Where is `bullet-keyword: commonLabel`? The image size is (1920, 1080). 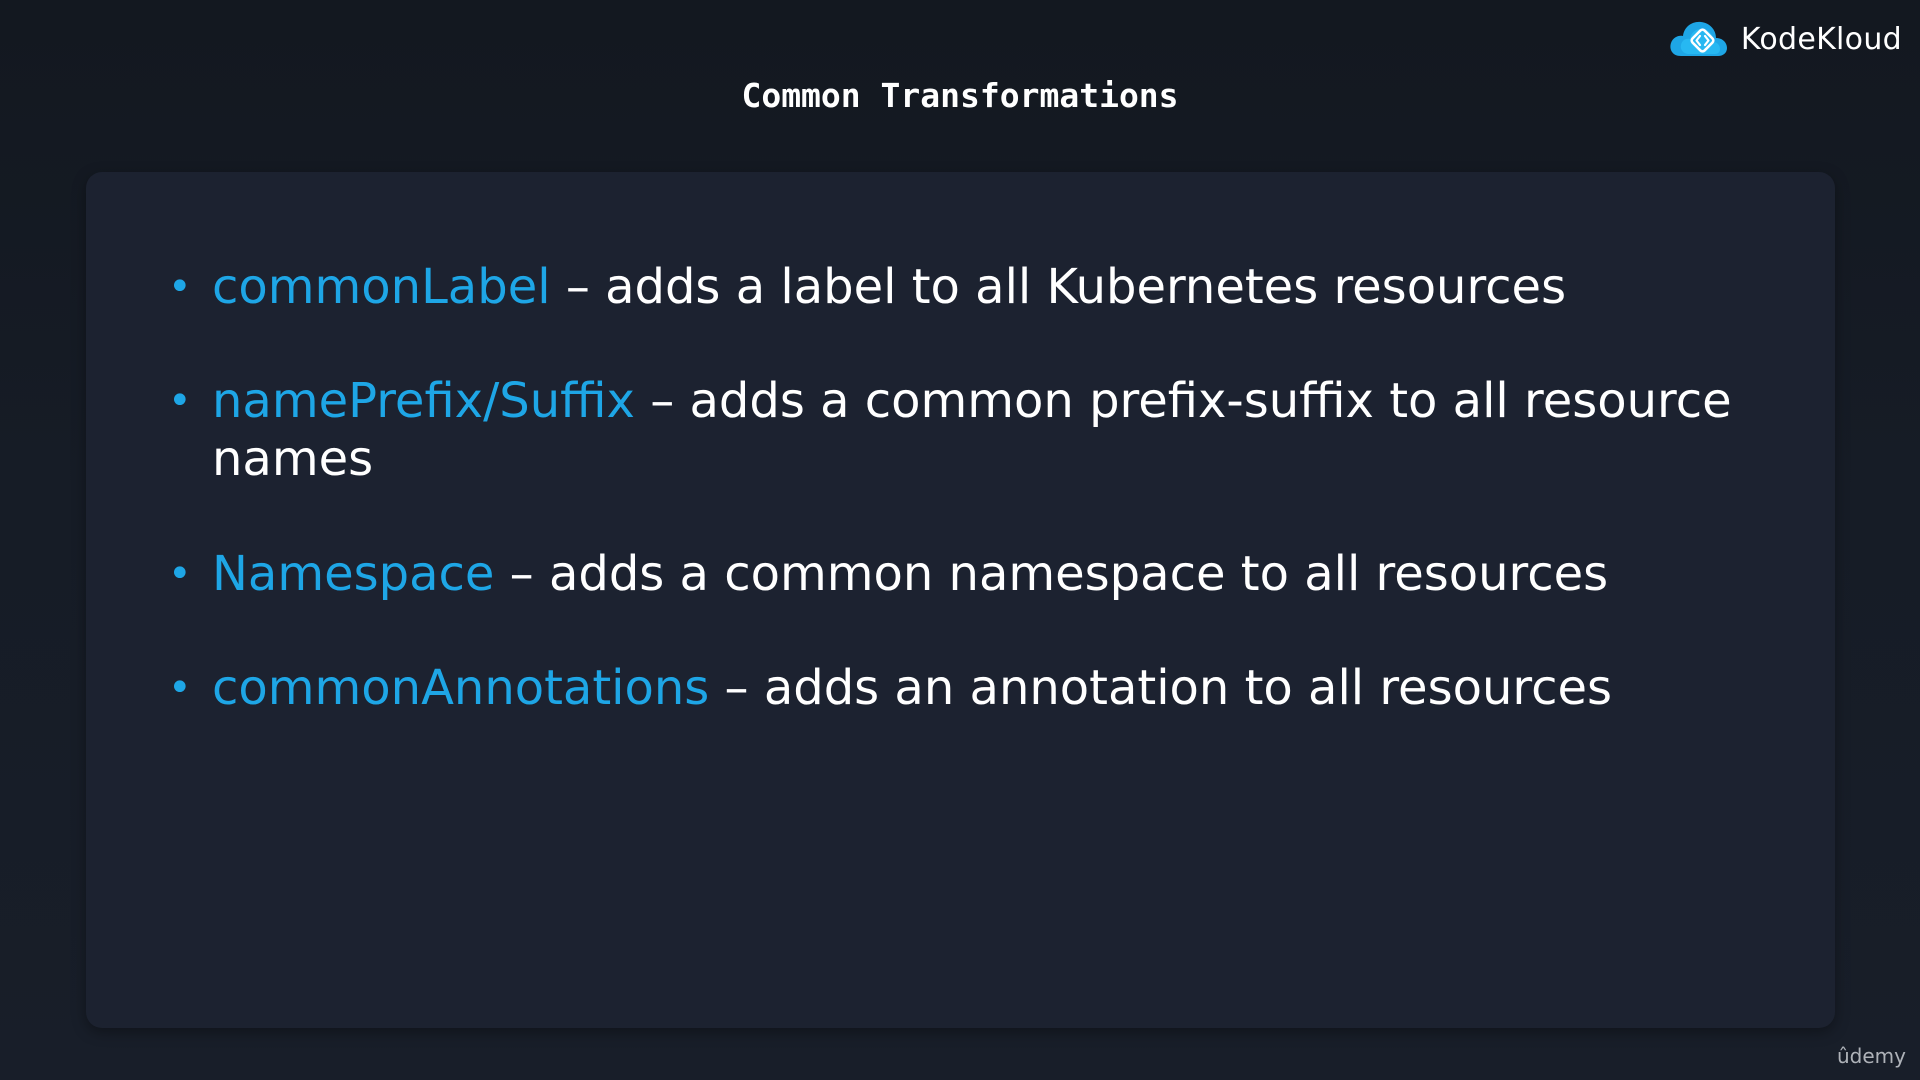 bullet-keyword: commonLabel is located at coordinates (381, 287).